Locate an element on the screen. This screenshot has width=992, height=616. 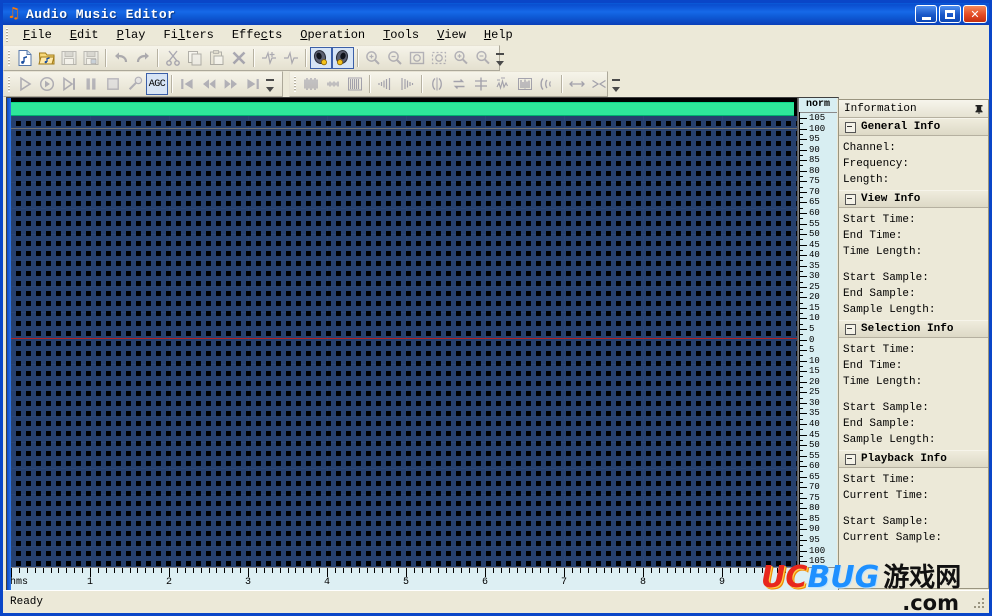
save-icon is located at coordinates (69, 58).